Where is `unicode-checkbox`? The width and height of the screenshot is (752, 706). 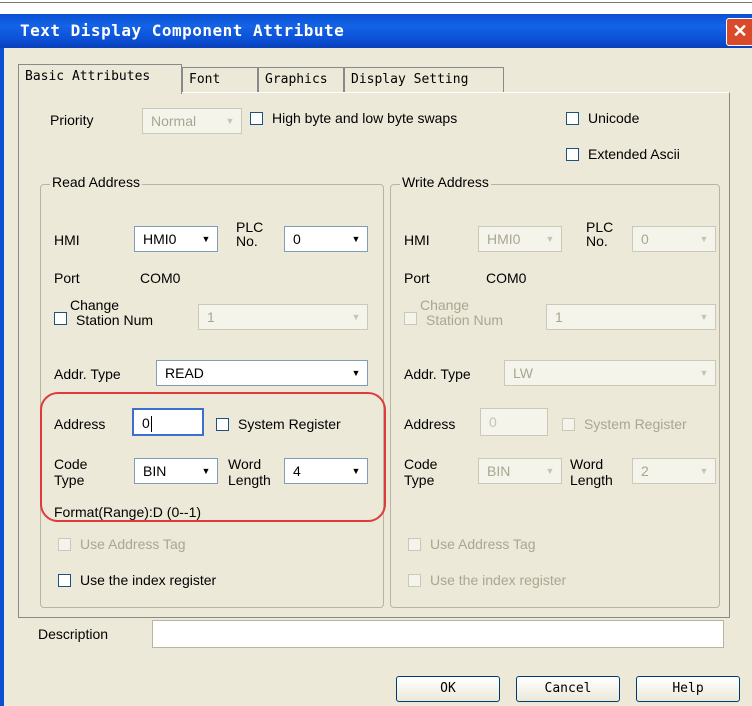
unicode-checkbox is located at coordinates (572, 118).